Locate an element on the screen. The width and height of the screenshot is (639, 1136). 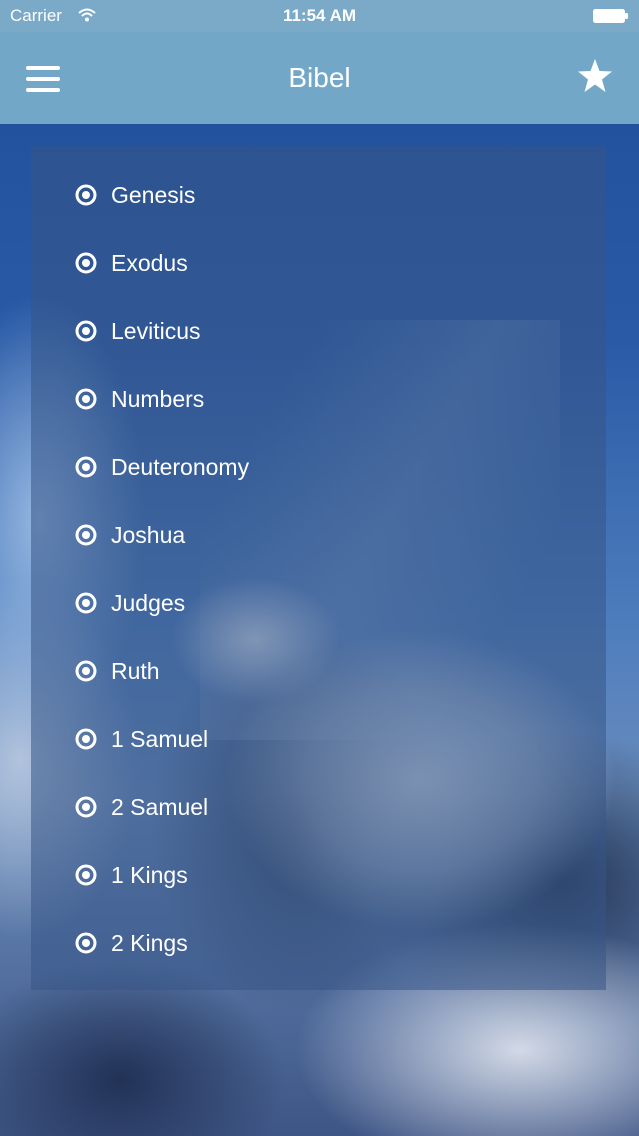
book-label: Deuteronomy is located at coordinates (180, 466).